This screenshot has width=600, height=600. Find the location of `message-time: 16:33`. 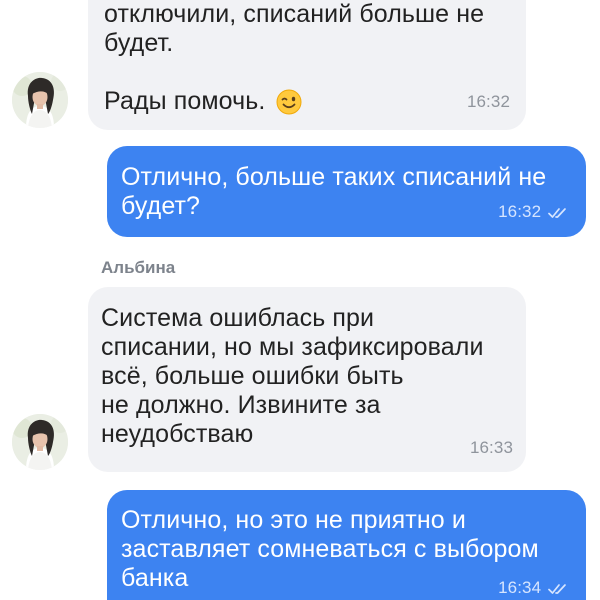

message-time: 16:33 is located at coordinates (491, 447).